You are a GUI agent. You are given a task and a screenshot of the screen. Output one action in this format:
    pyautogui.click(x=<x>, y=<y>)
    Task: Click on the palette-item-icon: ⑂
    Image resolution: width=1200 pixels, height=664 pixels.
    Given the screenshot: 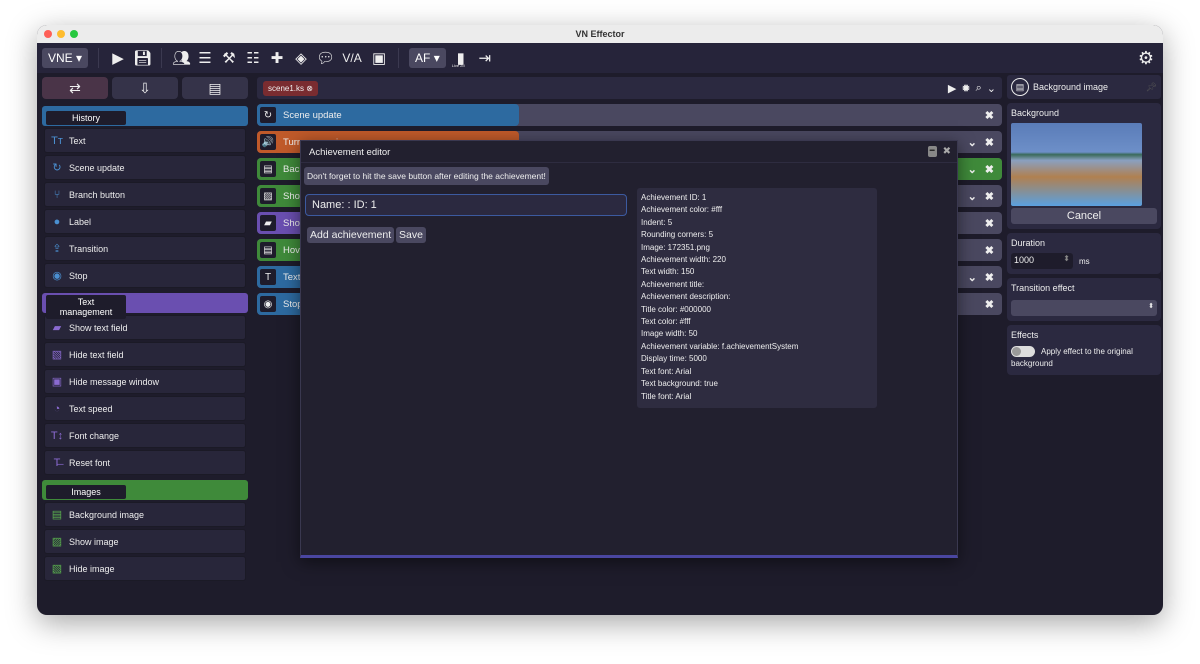 What is the action you would take?
    pyautogui.click(x=57, y=194)
    